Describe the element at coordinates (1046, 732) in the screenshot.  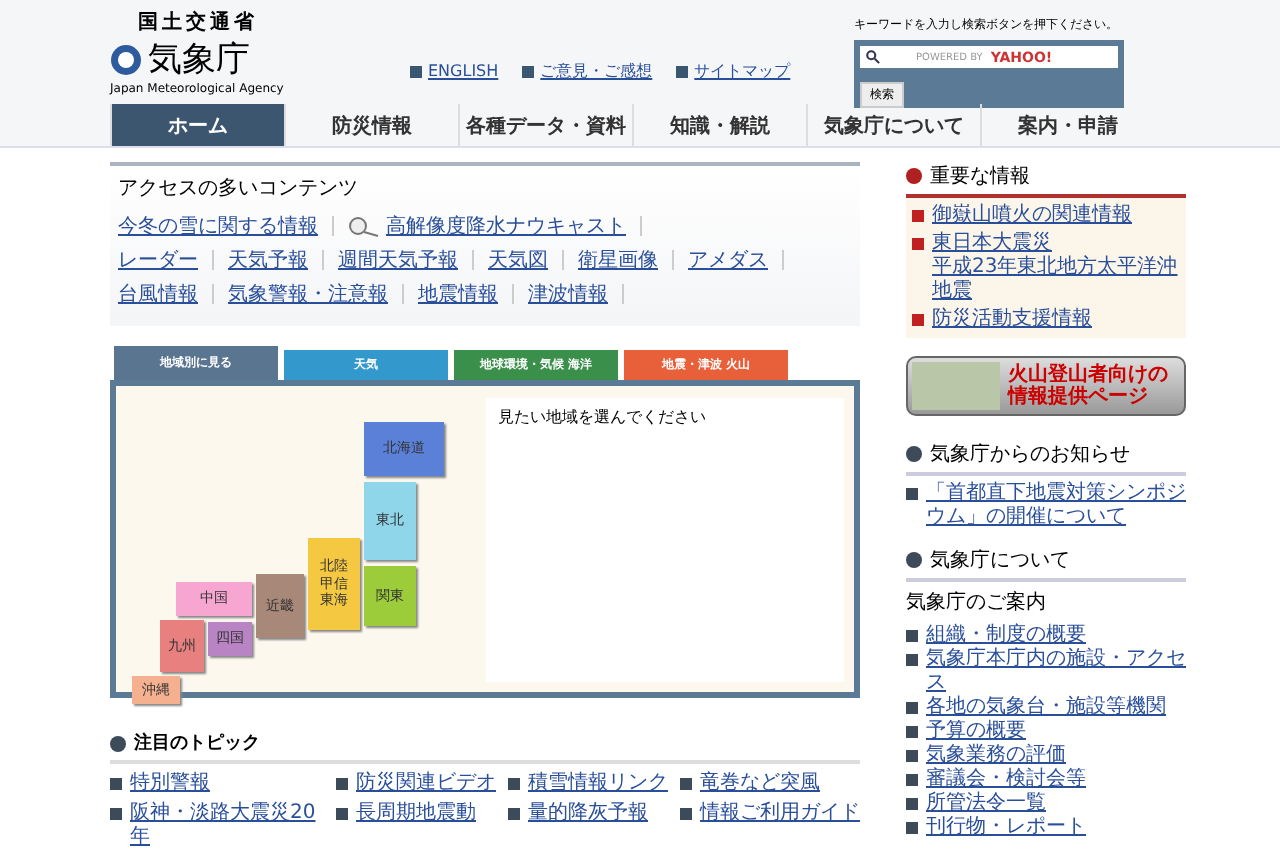
I see `about-link: 予算の概要` at that location.